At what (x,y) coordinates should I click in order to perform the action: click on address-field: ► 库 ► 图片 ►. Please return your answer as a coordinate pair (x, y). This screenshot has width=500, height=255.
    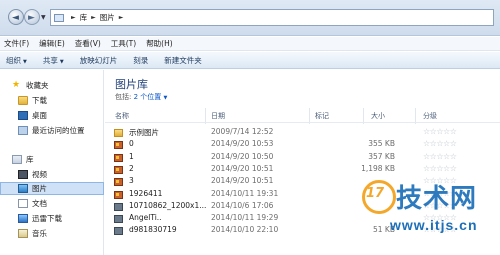
    Looking at the image, I should click on (272, 17).